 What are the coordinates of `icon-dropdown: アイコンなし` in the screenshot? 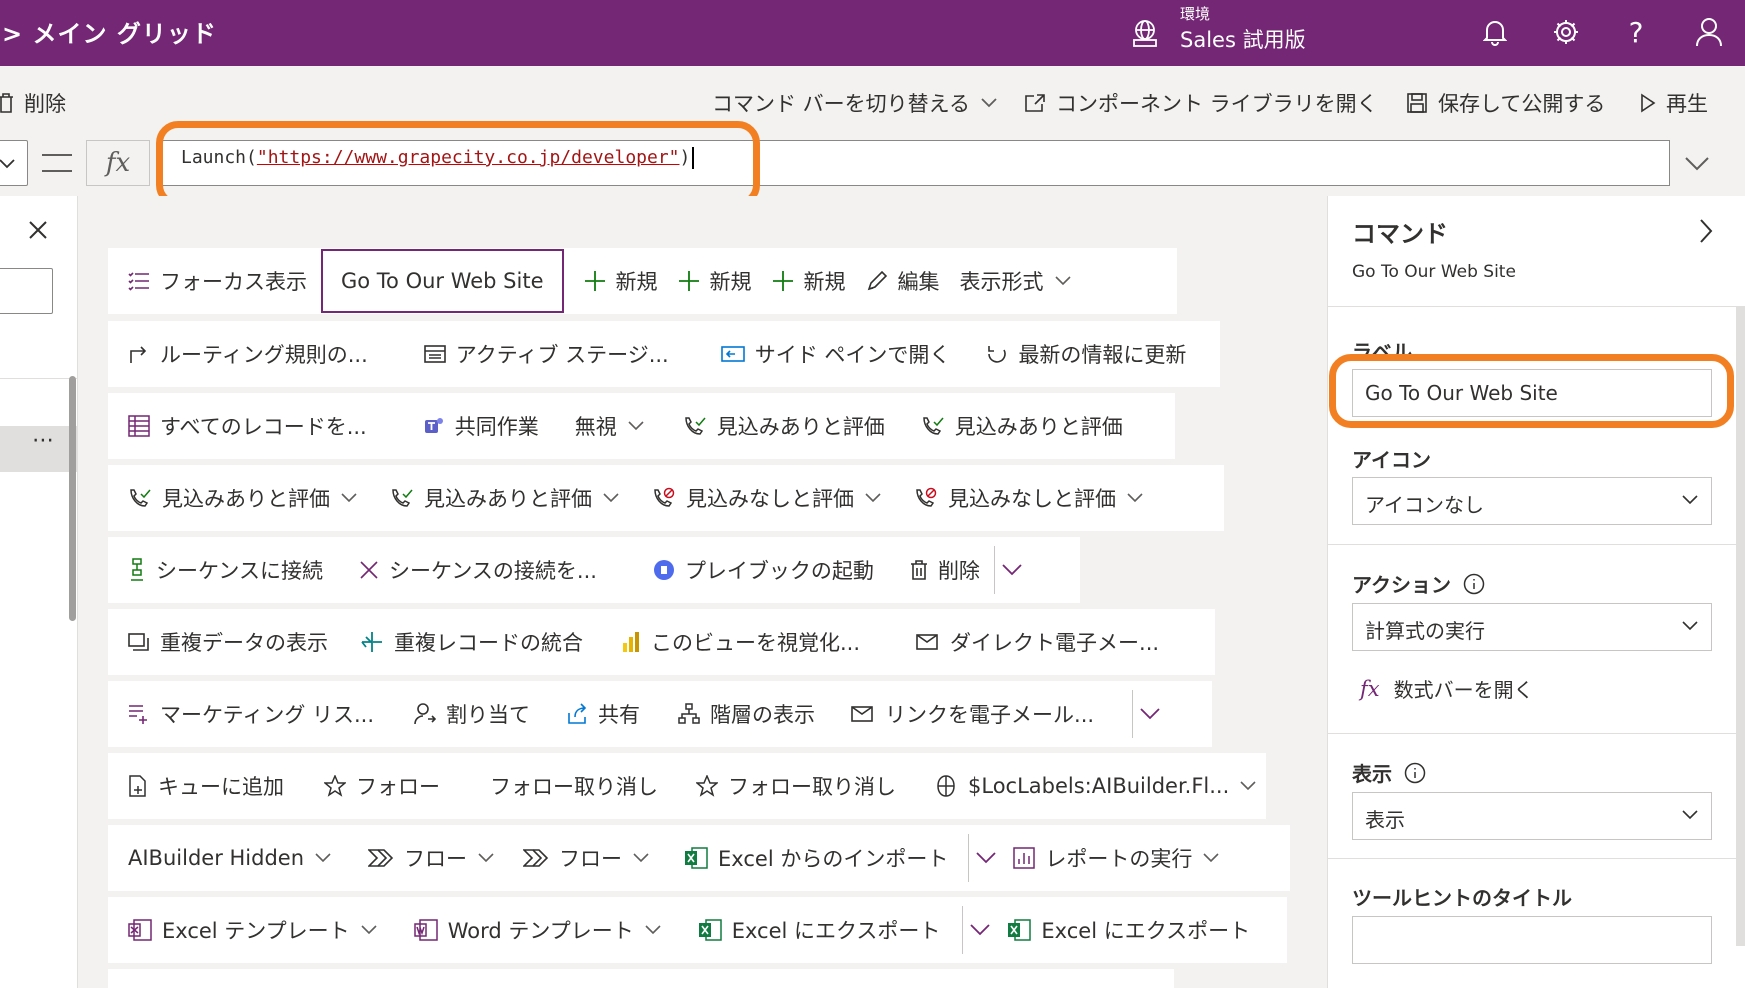 It's located at (1532, 501).